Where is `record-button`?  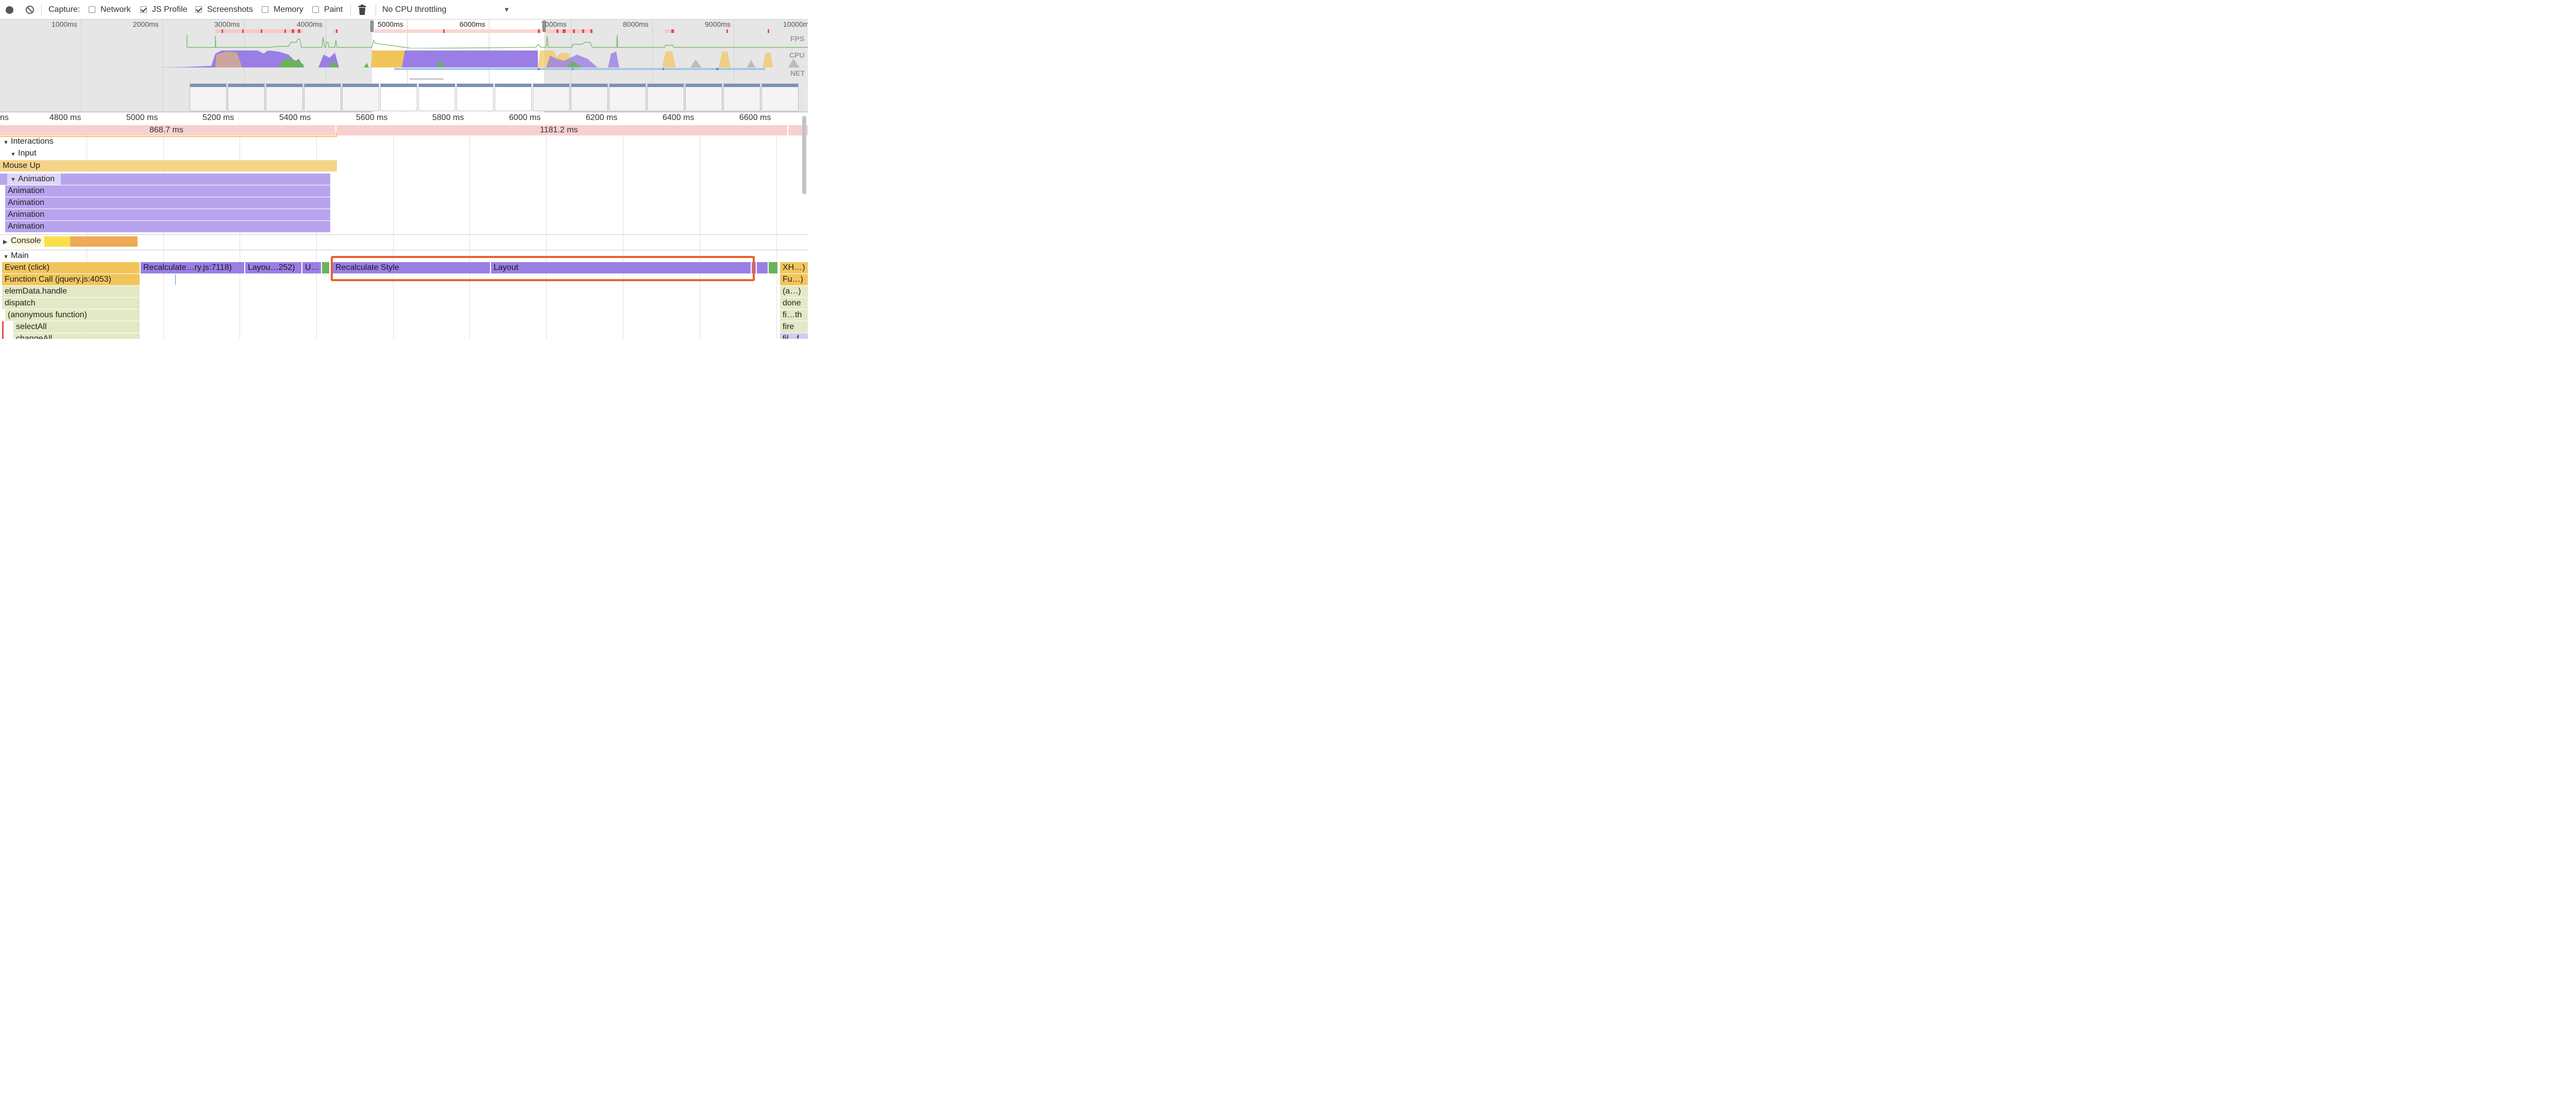 record-button is located at coordinates (9, 10).